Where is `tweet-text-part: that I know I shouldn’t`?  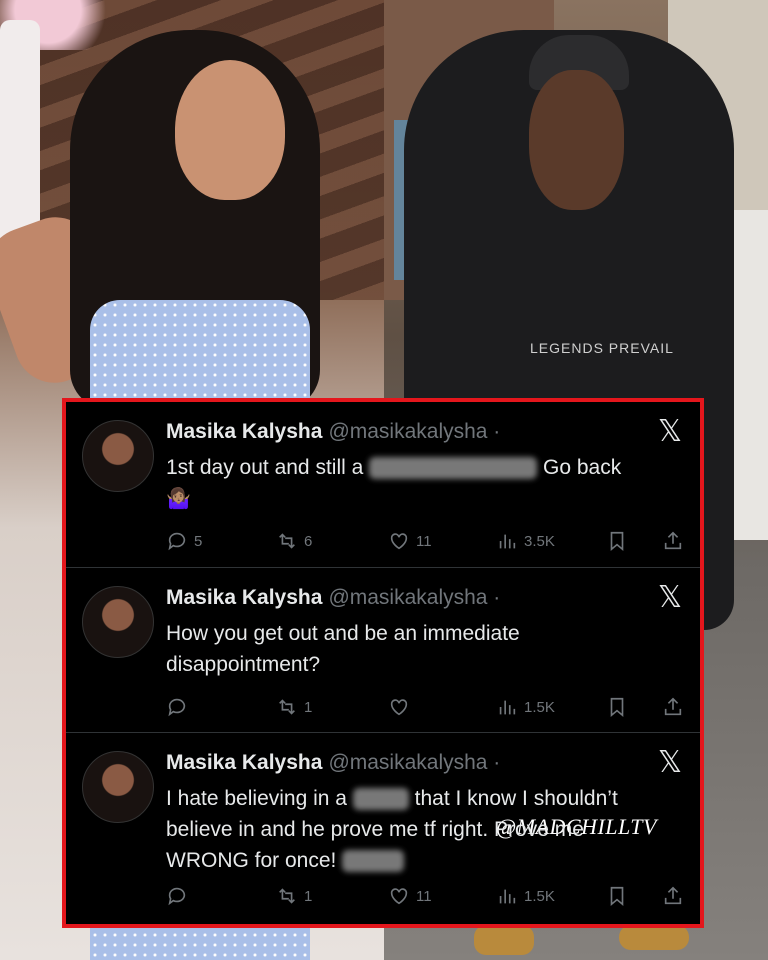 tweet-text-part: that I know I shouldn’t is located at coordinates (516, 798).